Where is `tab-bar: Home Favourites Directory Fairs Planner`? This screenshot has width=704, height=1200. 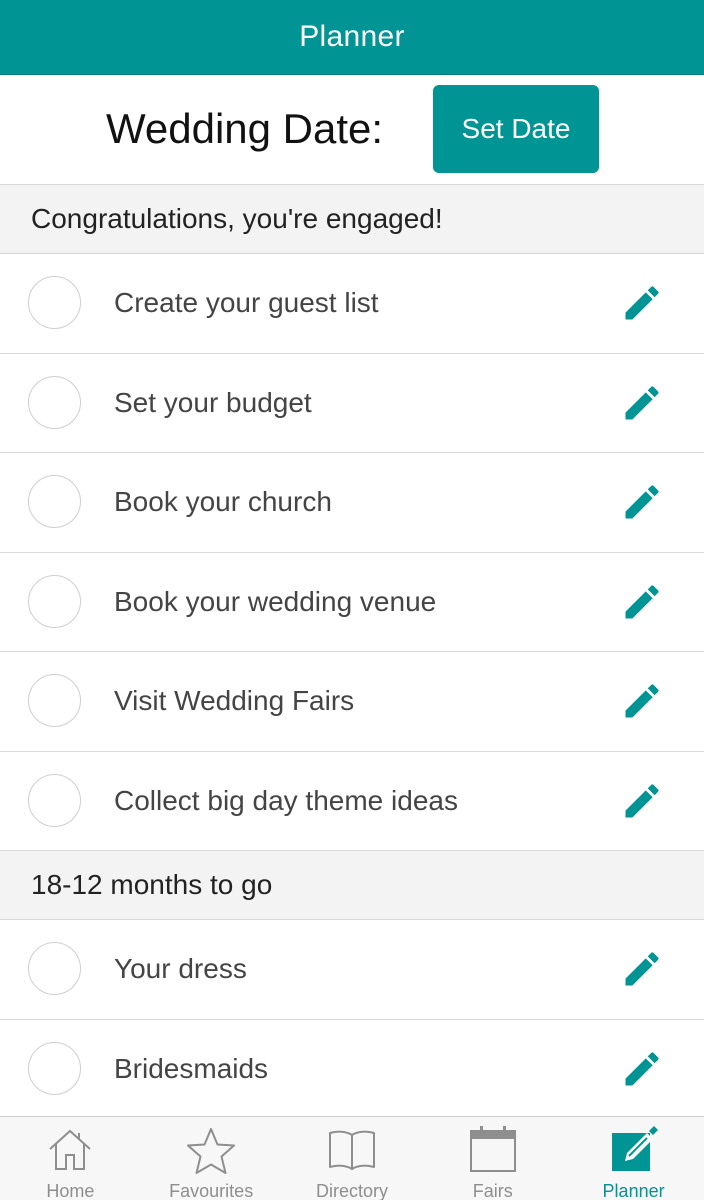
tab-bar: Home Favourites Directory Fairs Planner is located at coordinates (352, 1158).